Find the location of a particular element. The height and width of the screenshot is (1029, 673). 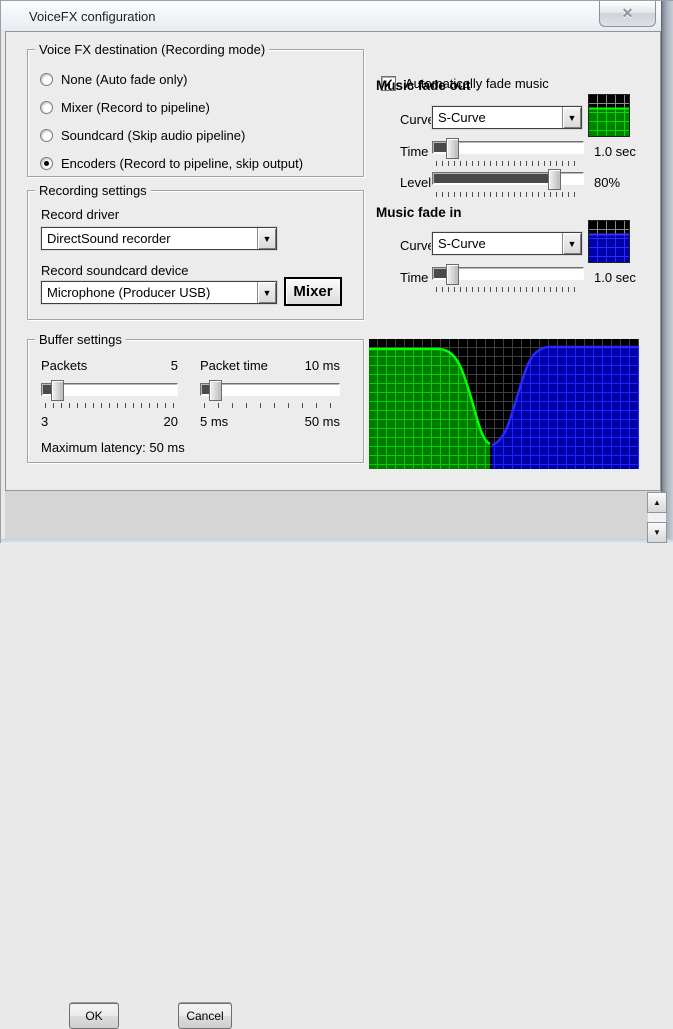

max-latency-text: Maximum latency: 50 ms is located at coordinates (113, 447).